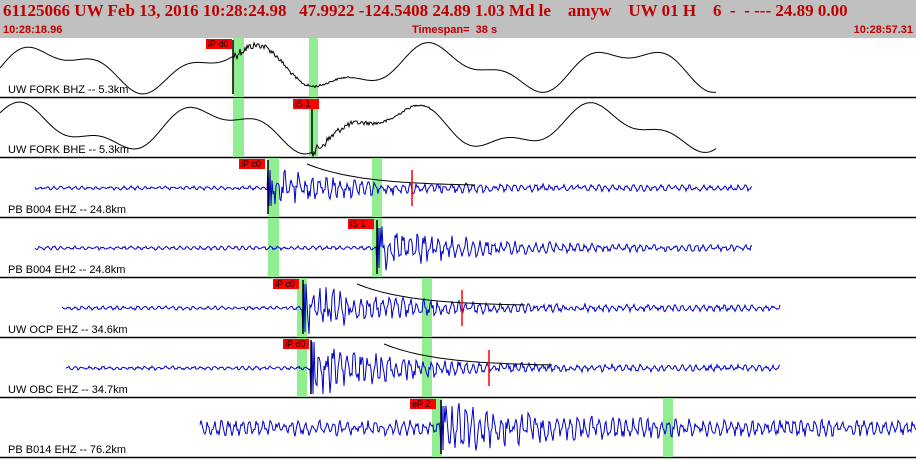  Describe the element at coordinates (68, 90) in the screenshot. I see `channel-label: UW FORK BHZ -- 5.3km` at that location.